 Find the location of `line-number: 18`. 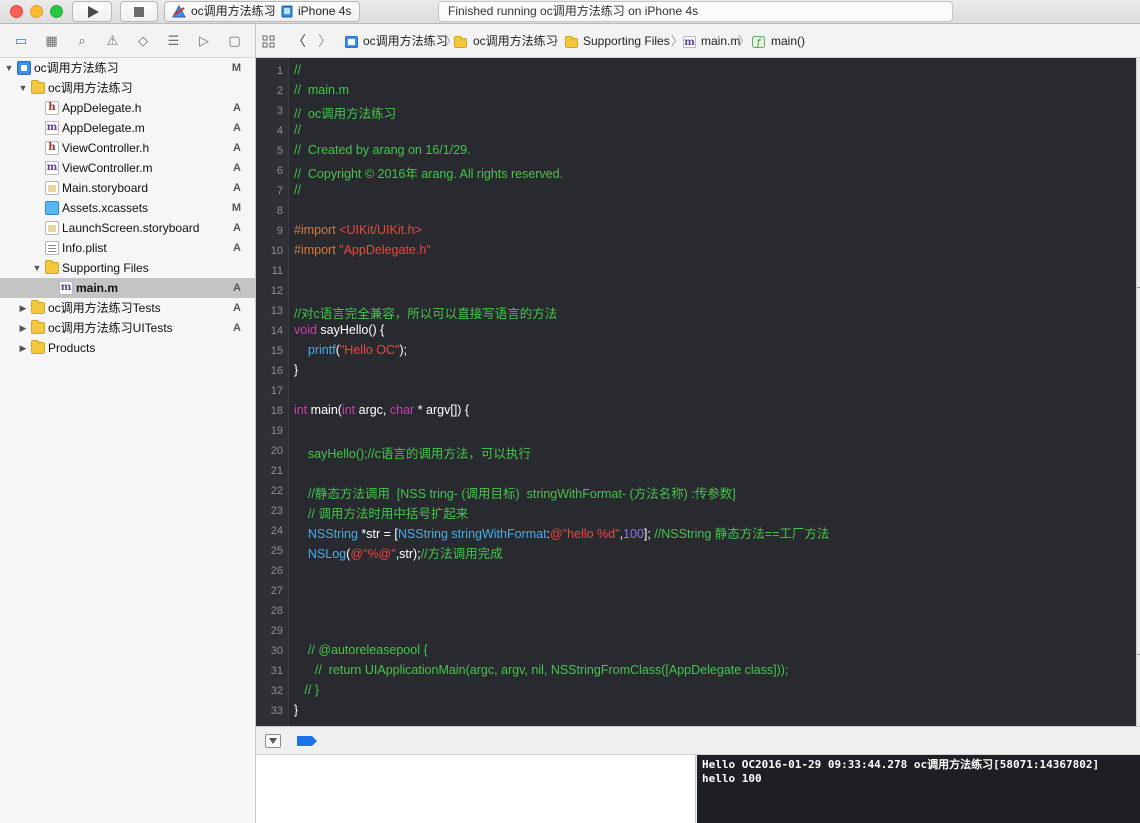

line-number: 18 is located at coordinates (276, 411).